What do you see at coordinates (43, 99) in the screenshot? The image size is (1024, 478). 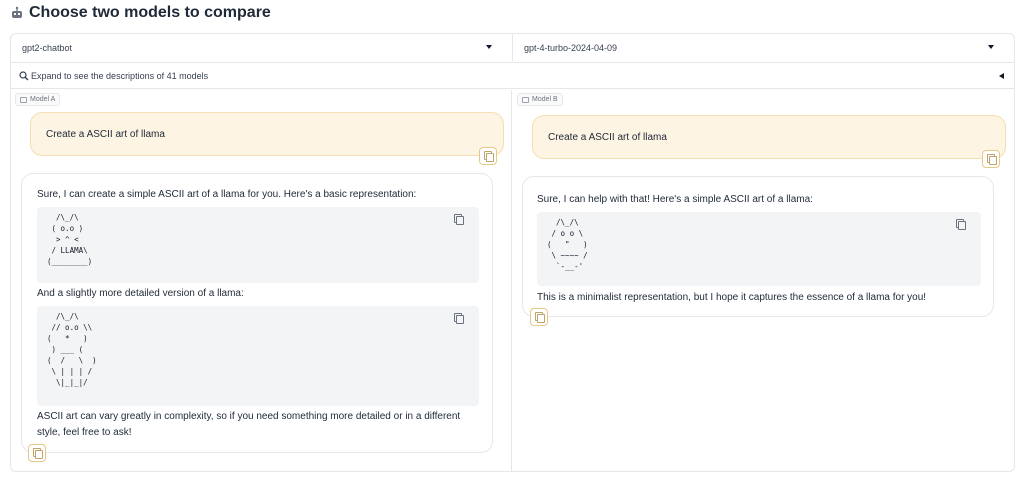 I see `model-a-label-text: Model A` at bounding box center [43, 99].